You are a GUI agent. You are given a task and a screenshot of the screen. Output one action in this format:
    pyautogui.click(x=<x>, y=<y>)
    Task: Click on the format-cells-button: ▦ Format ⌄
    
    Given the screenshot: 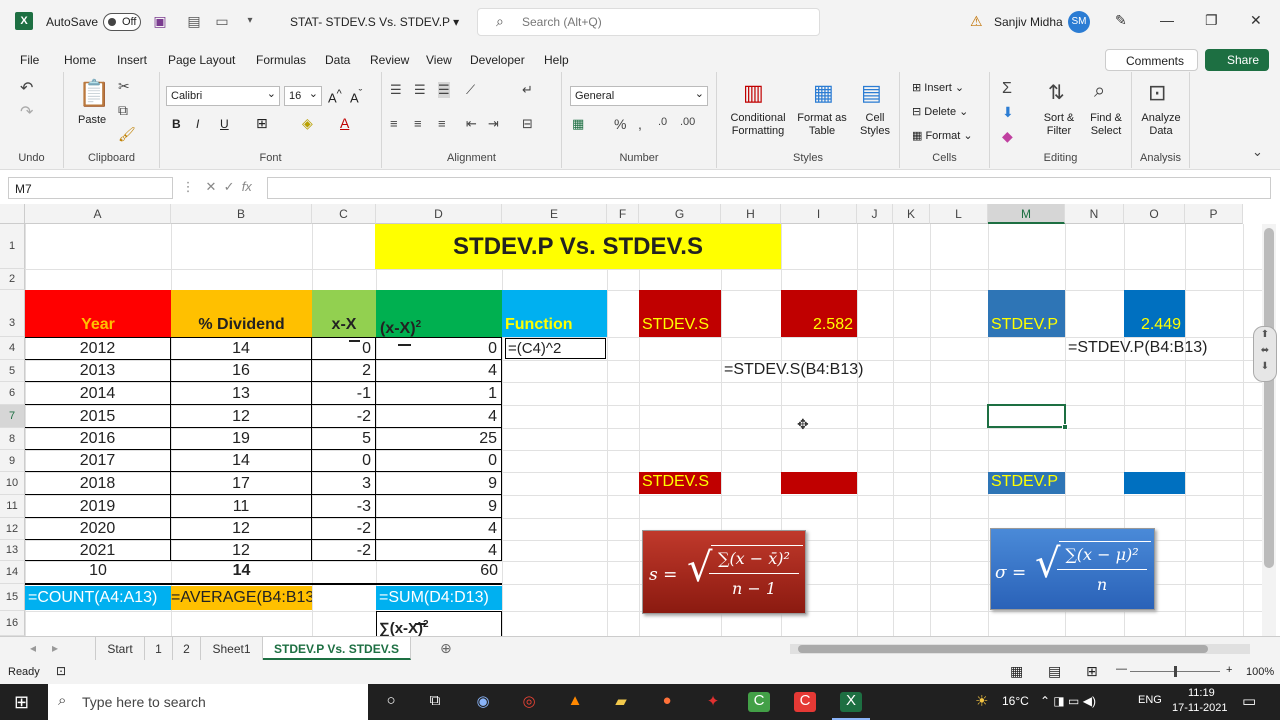 What is the action you would take?
    pyautogui.click(x=942, y=136)
    